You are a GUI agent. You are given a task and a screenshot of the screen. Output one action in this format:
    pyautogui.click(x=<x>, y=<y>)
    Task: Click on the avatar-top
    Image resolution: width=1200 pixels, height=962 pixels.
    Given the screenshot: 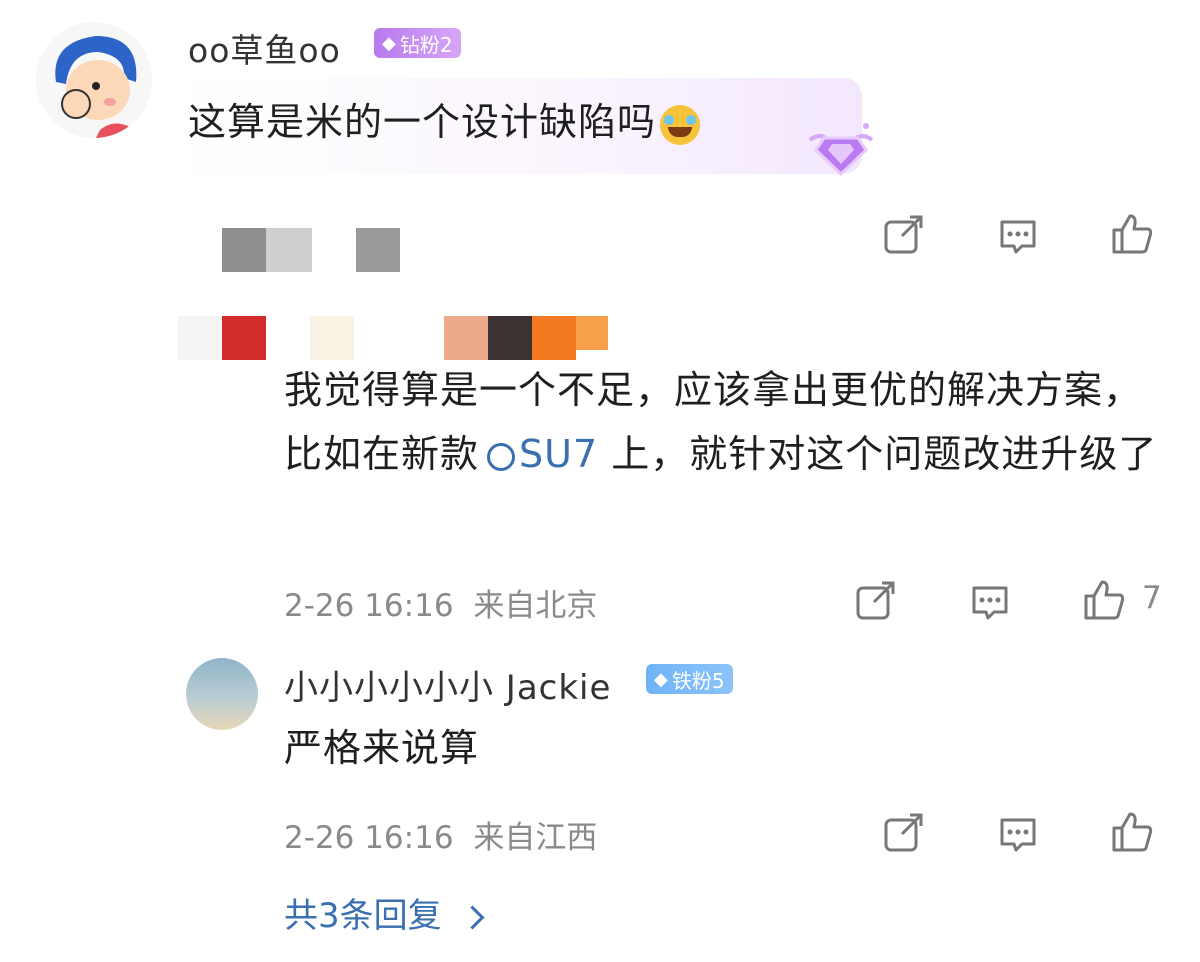 What is the action you would take?
    pyautogui.click(x=94, y=80)
    